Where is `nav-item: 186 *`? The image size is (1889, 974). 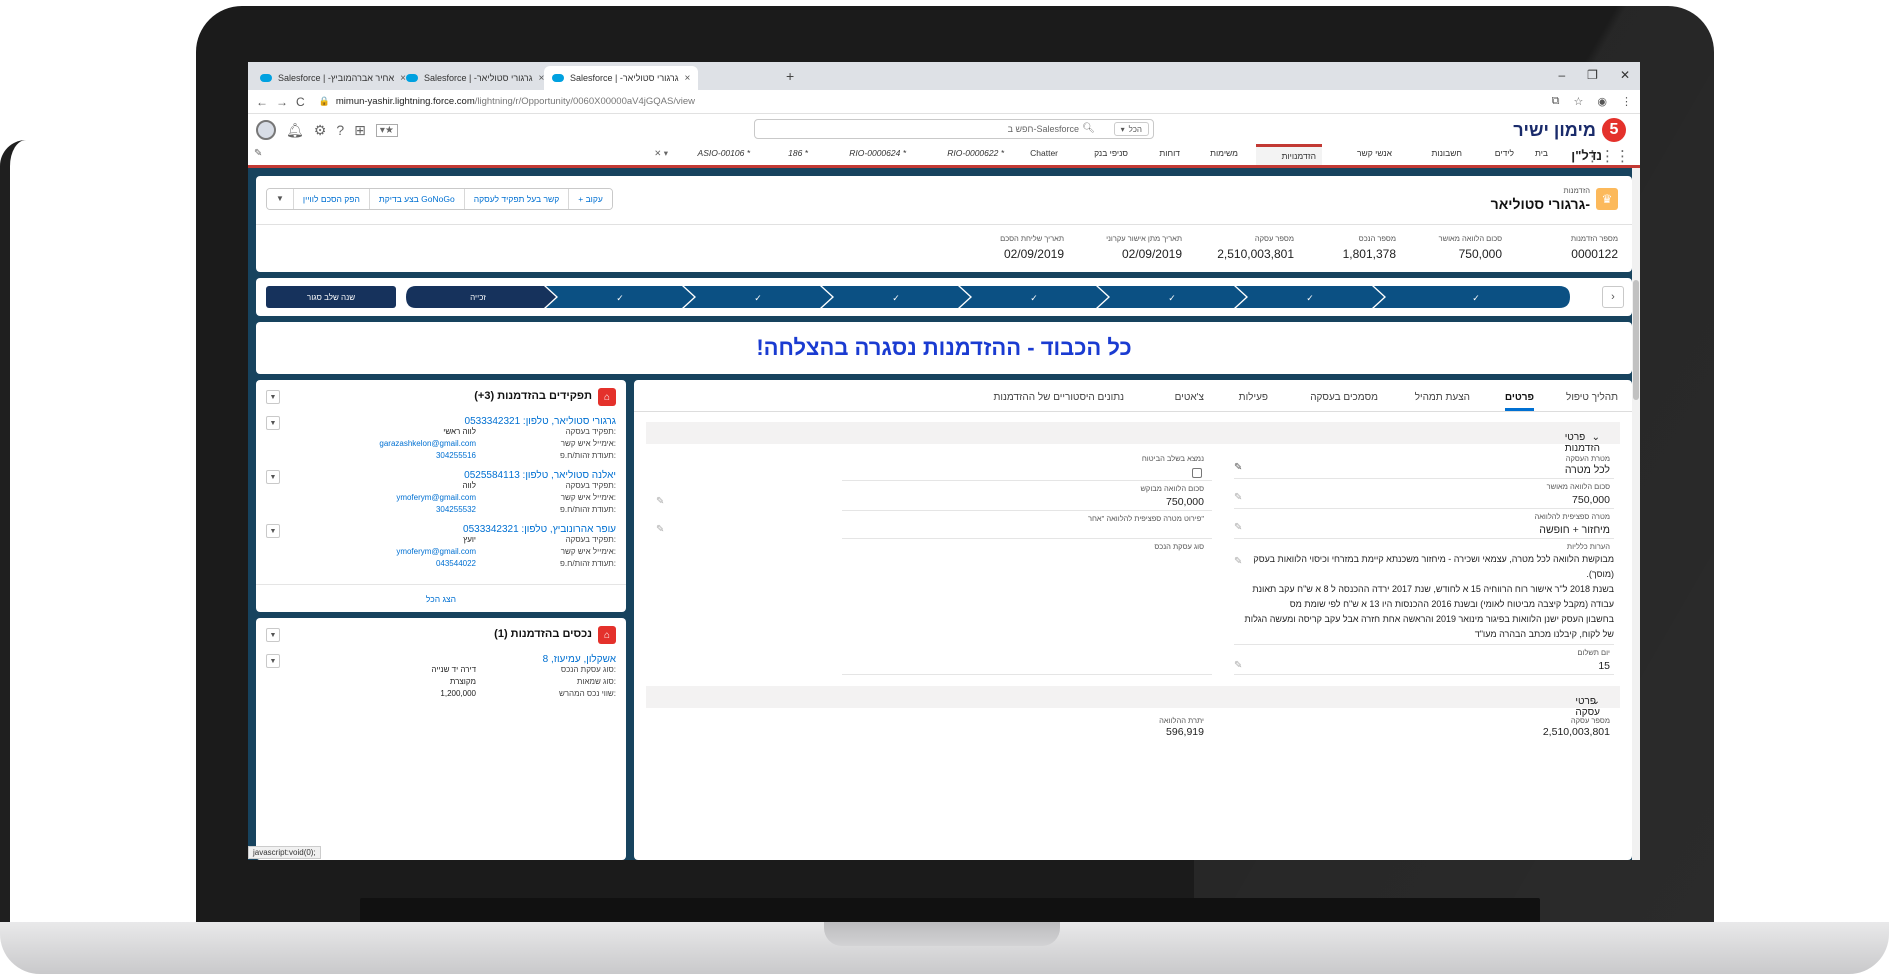
nav-item: 186 * is located at coordinates (798, 153).